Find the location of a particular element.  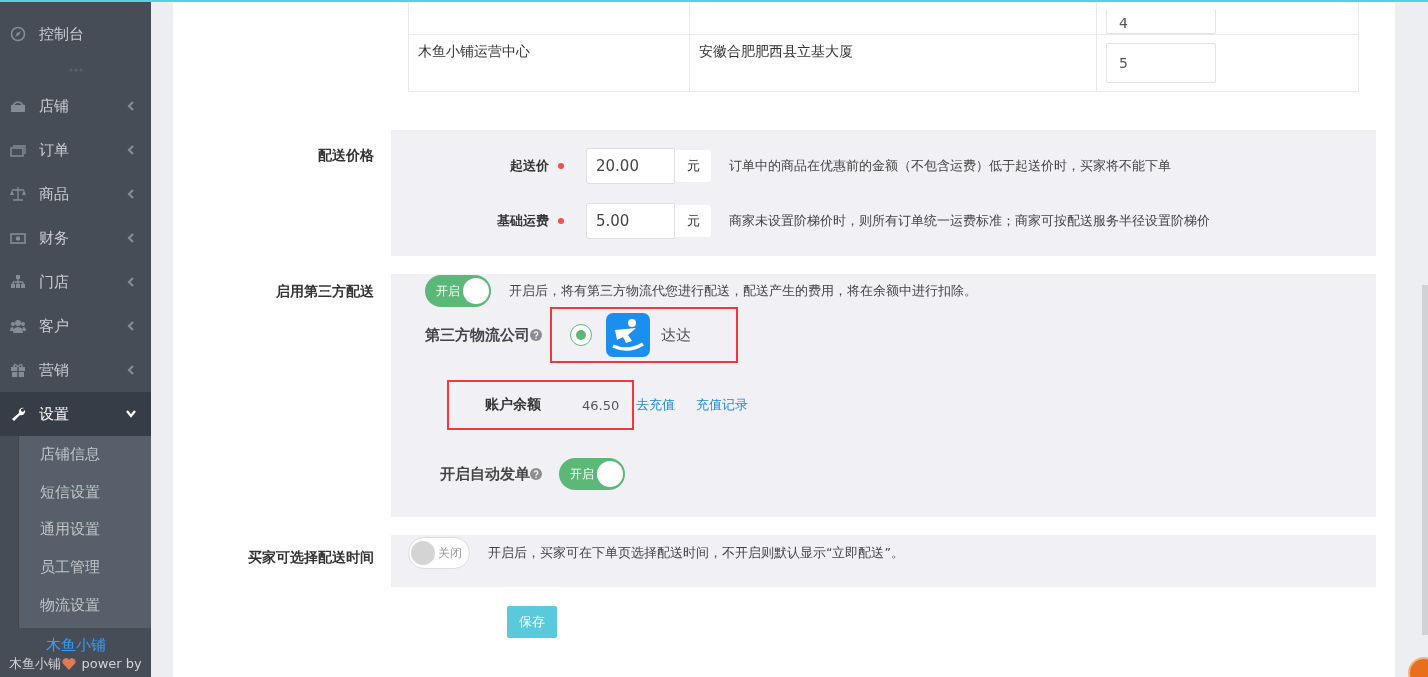

sidebar-item: 店铺 is located at coordinates (75, 106).